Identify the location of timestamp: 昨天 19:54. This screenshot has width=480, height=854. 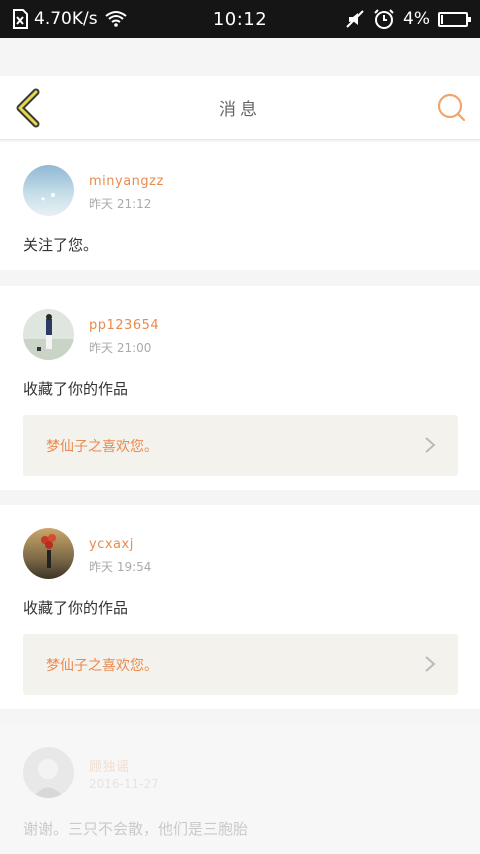
(120, 567).